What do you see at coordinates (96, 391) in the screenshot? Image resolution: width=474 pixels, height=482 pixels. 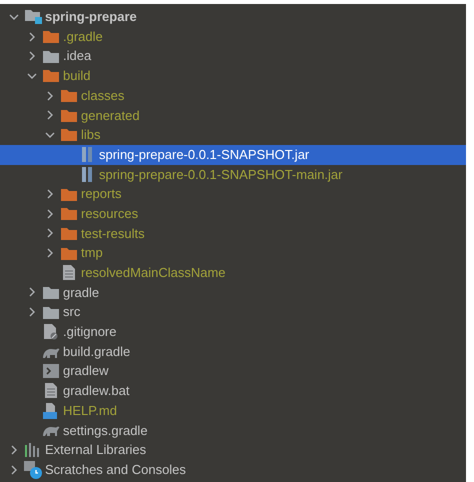 I see `item-label: gradlew.bat` at bounding box center [96, 391].